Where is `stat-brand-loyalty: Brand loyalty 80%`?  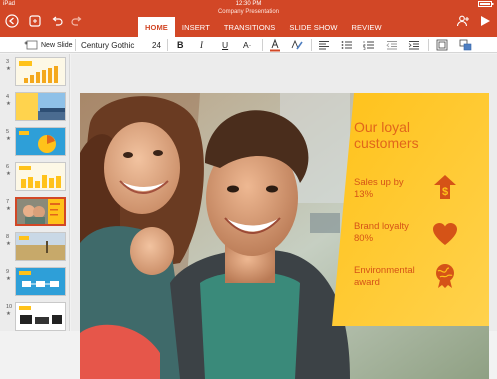
stat-brand-loyalty: Brand loyalty 80% is located at coordinates (391, 233).